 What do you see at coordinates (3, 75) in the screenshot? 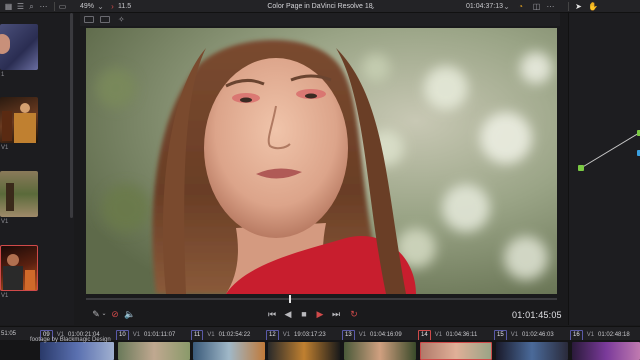
I see `still-label: 1` at bounding box center [3, 75].